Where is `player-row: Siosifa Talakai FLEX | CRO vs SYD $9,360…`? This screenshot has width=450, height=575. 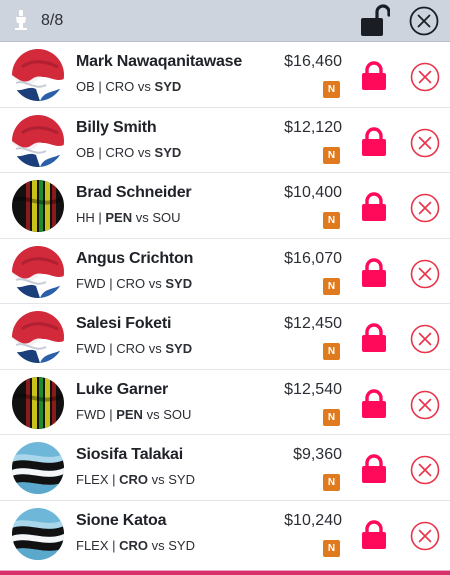
player-row: Siosifa Talakai FLEX | CRO vs SYD $9,360… is located at coordinates (225, 468).